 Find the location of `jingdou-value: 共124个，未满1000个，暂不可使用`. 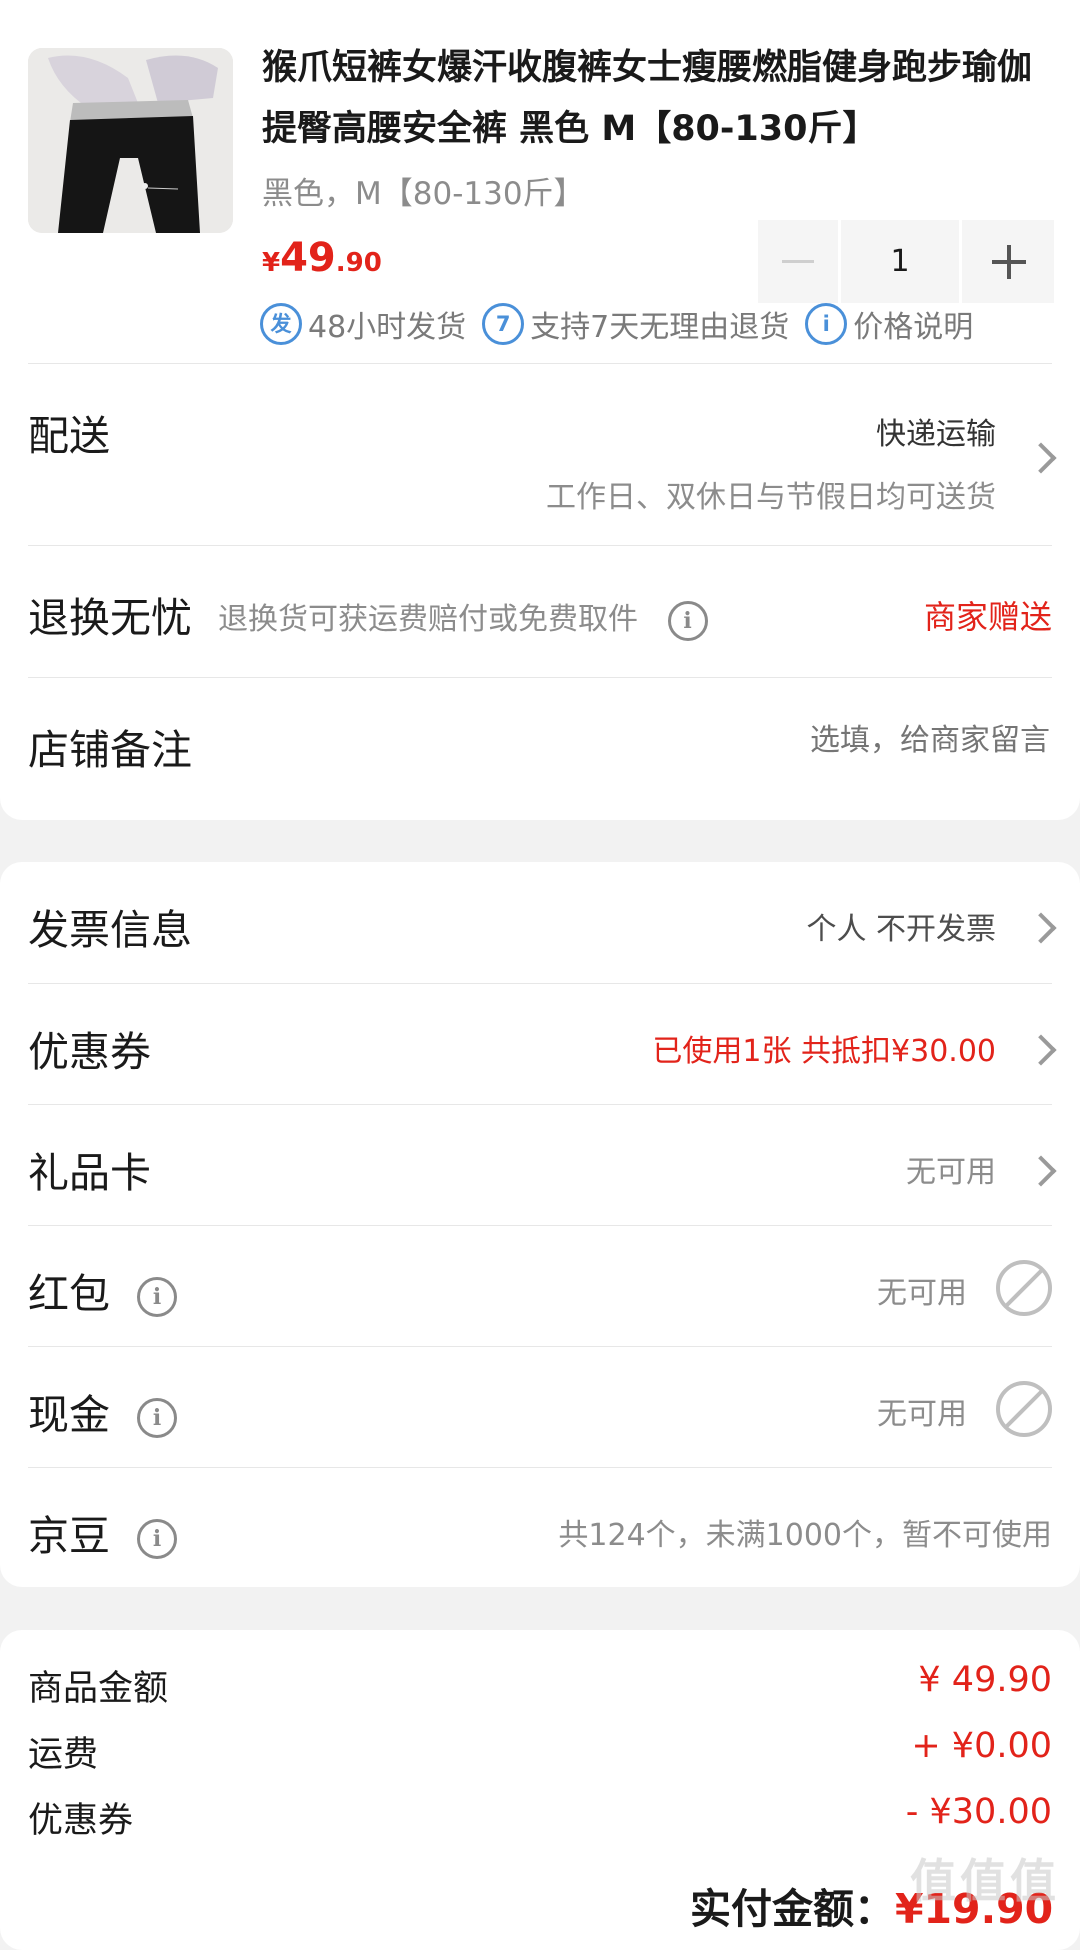

jingdou-value: 共124个，未满1000个，暂不可使用 is located at coordinates (805, 1535).